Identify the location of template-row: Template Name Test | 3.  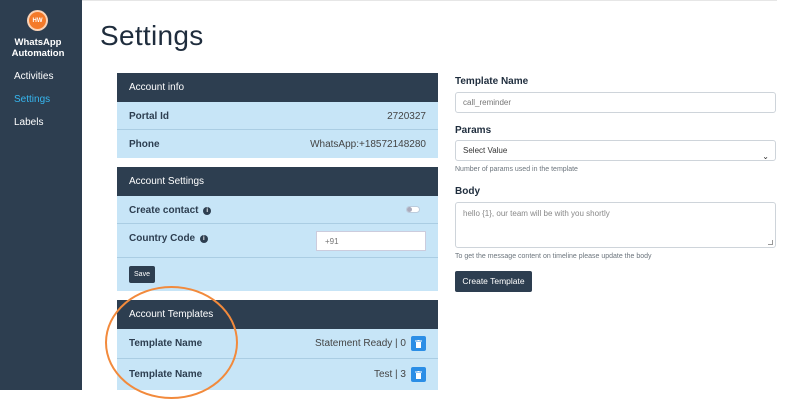
(277, 374).